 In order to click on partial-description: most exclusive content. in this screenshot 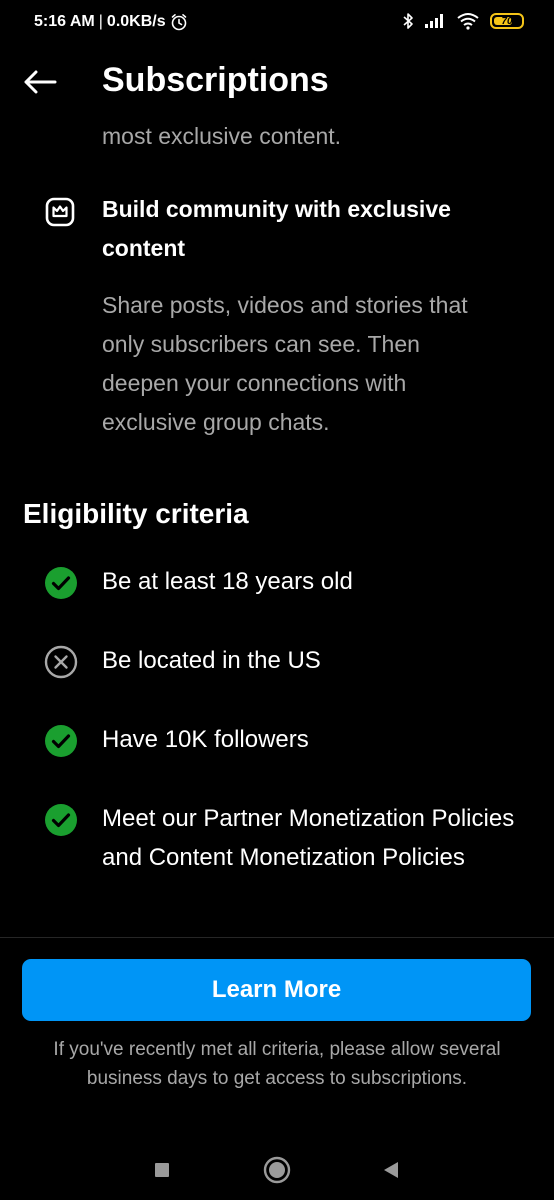, I will do `click(222, 136)`.